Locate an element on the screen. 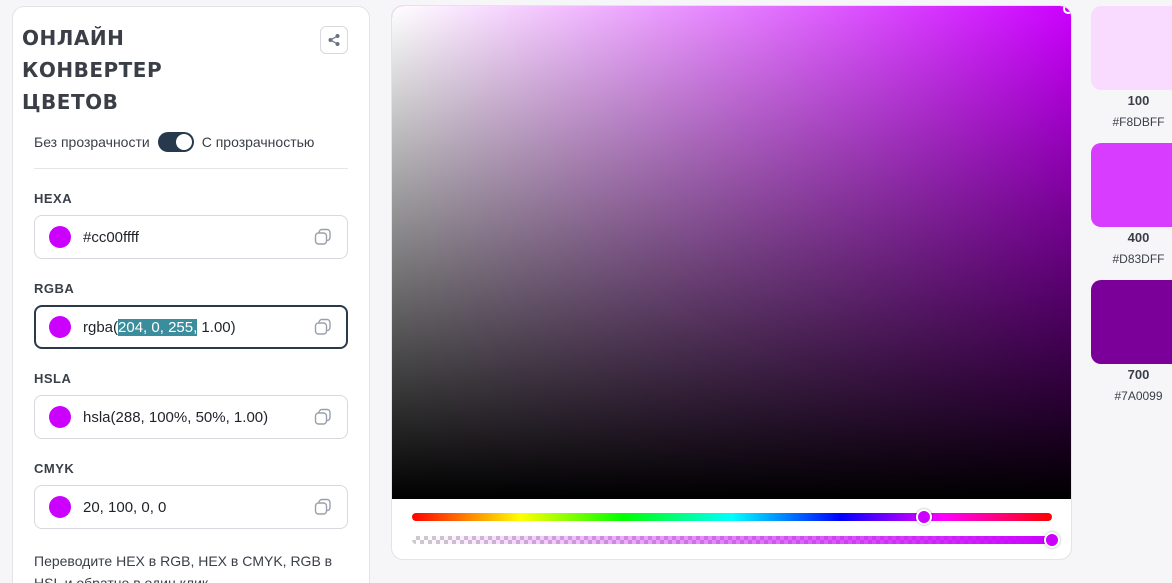 The image size is (1172, 583). rgba-value: rgba(204, 0, 255, 1.00) is located at coordinates (198, 327).